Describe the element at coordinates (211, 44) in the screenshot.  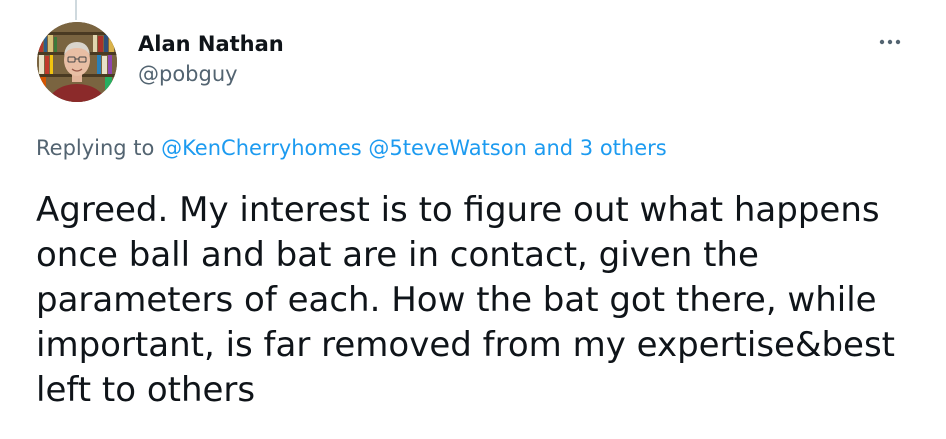
I see `author-display-name: Alan Nathan` at that location.